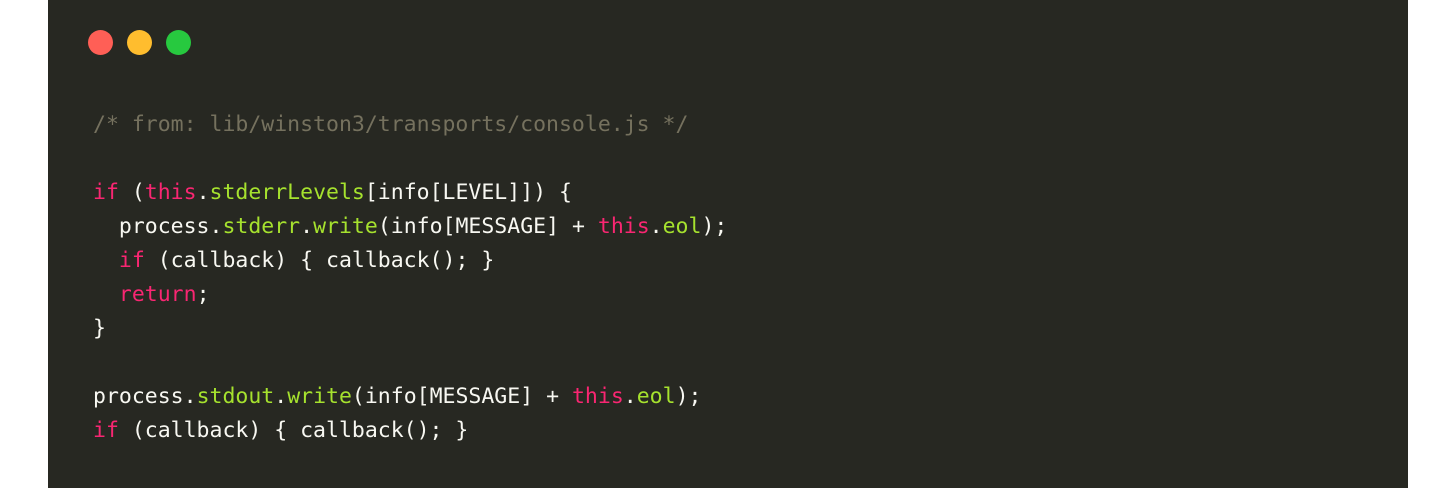  Describe the element at coordinates (99, 328) in the screenshot. I see `code-text: }` at that location.